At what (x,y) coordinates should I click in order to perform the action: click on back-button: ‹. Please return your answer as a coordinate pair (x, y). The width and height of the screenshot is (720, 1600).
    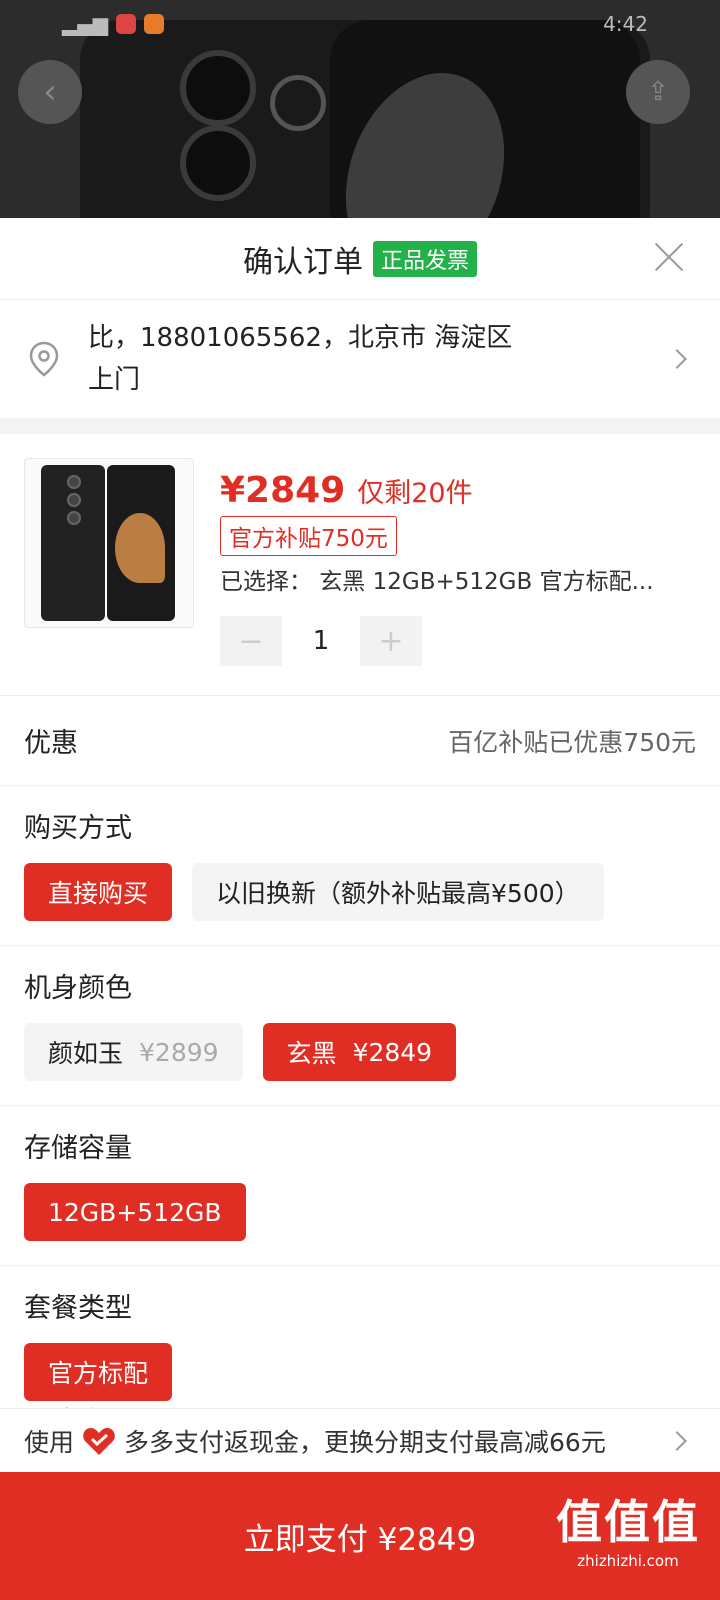
    Looking at the image, I should click on (50, 92).